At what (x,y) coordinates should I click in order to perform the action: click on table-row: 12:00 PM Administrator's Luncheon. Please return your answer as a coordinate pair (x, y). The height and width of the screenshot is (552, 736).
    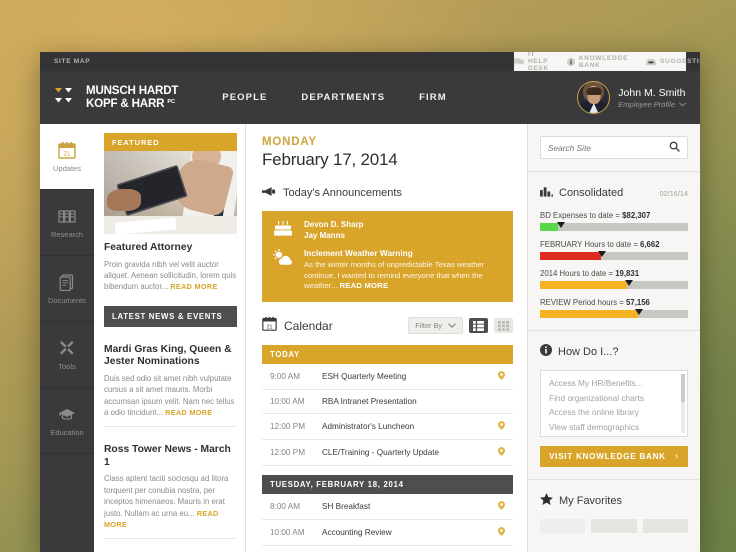
    Looking at the image, I should click on (387, 427).